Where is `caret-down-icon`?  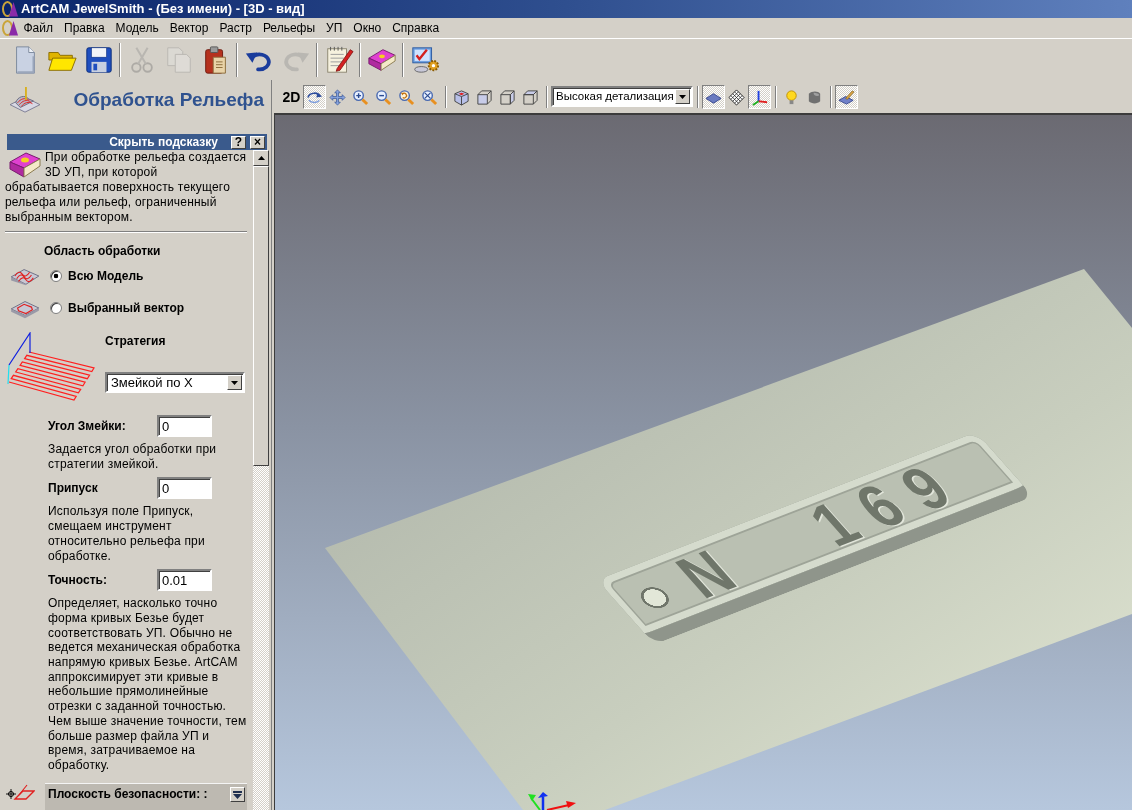 caret-down-icon is located at coordinates (237, 794).